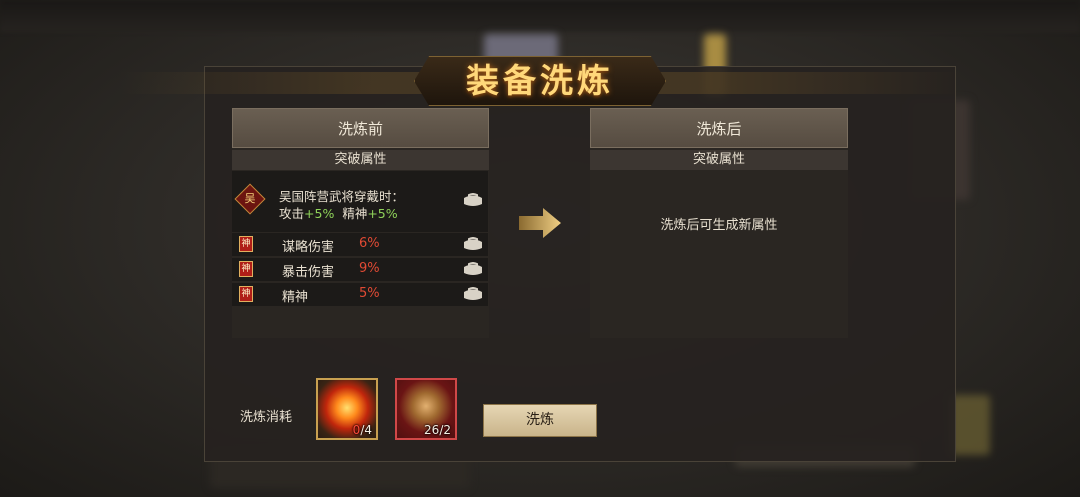 The image size is (1080, 497). I want to click on attribute-value: 6%, so click(369, 243).